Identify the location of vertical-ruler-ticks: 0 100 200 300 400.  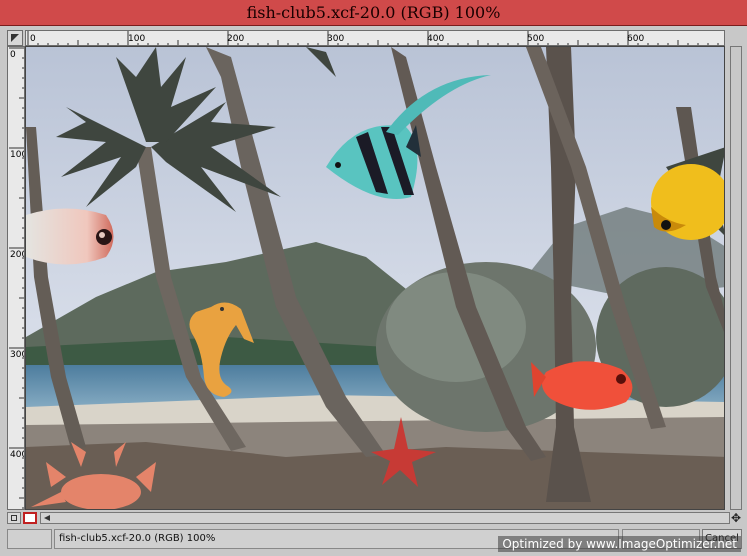
(17, 278).